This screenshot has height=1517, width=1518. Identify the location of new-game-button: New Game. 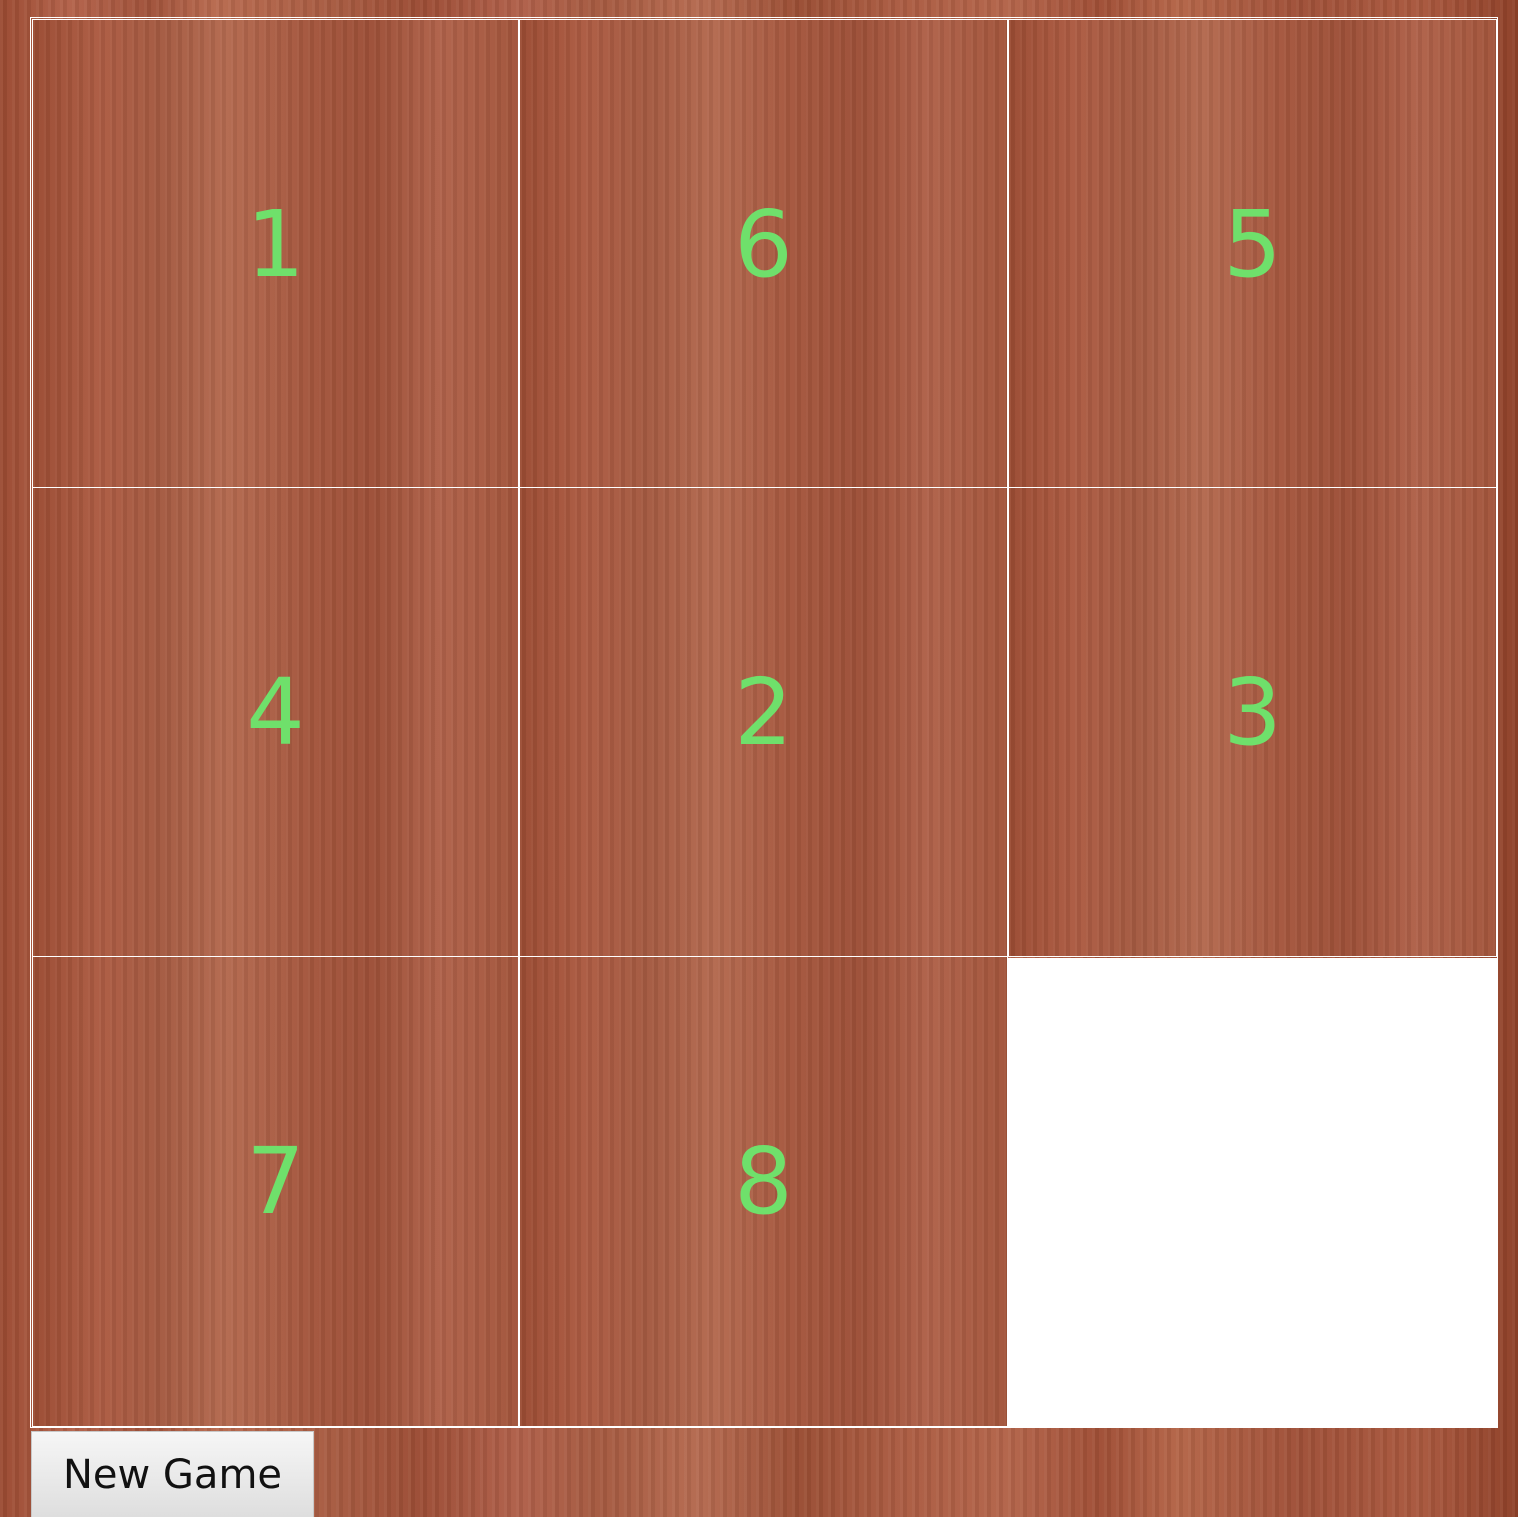
(172, 1474).